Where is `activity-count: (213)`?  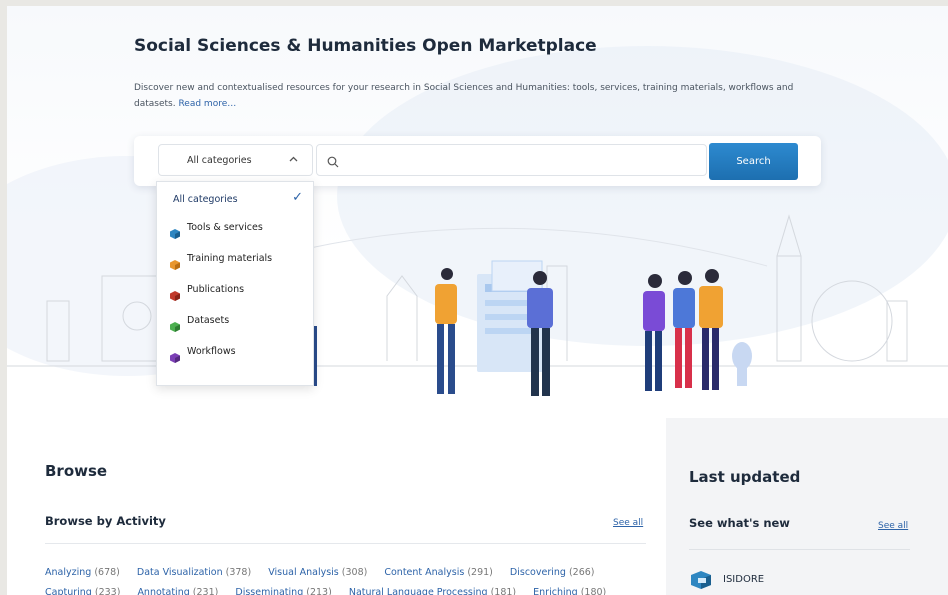
activity-count: (213) is located at coordinates (319, 591).